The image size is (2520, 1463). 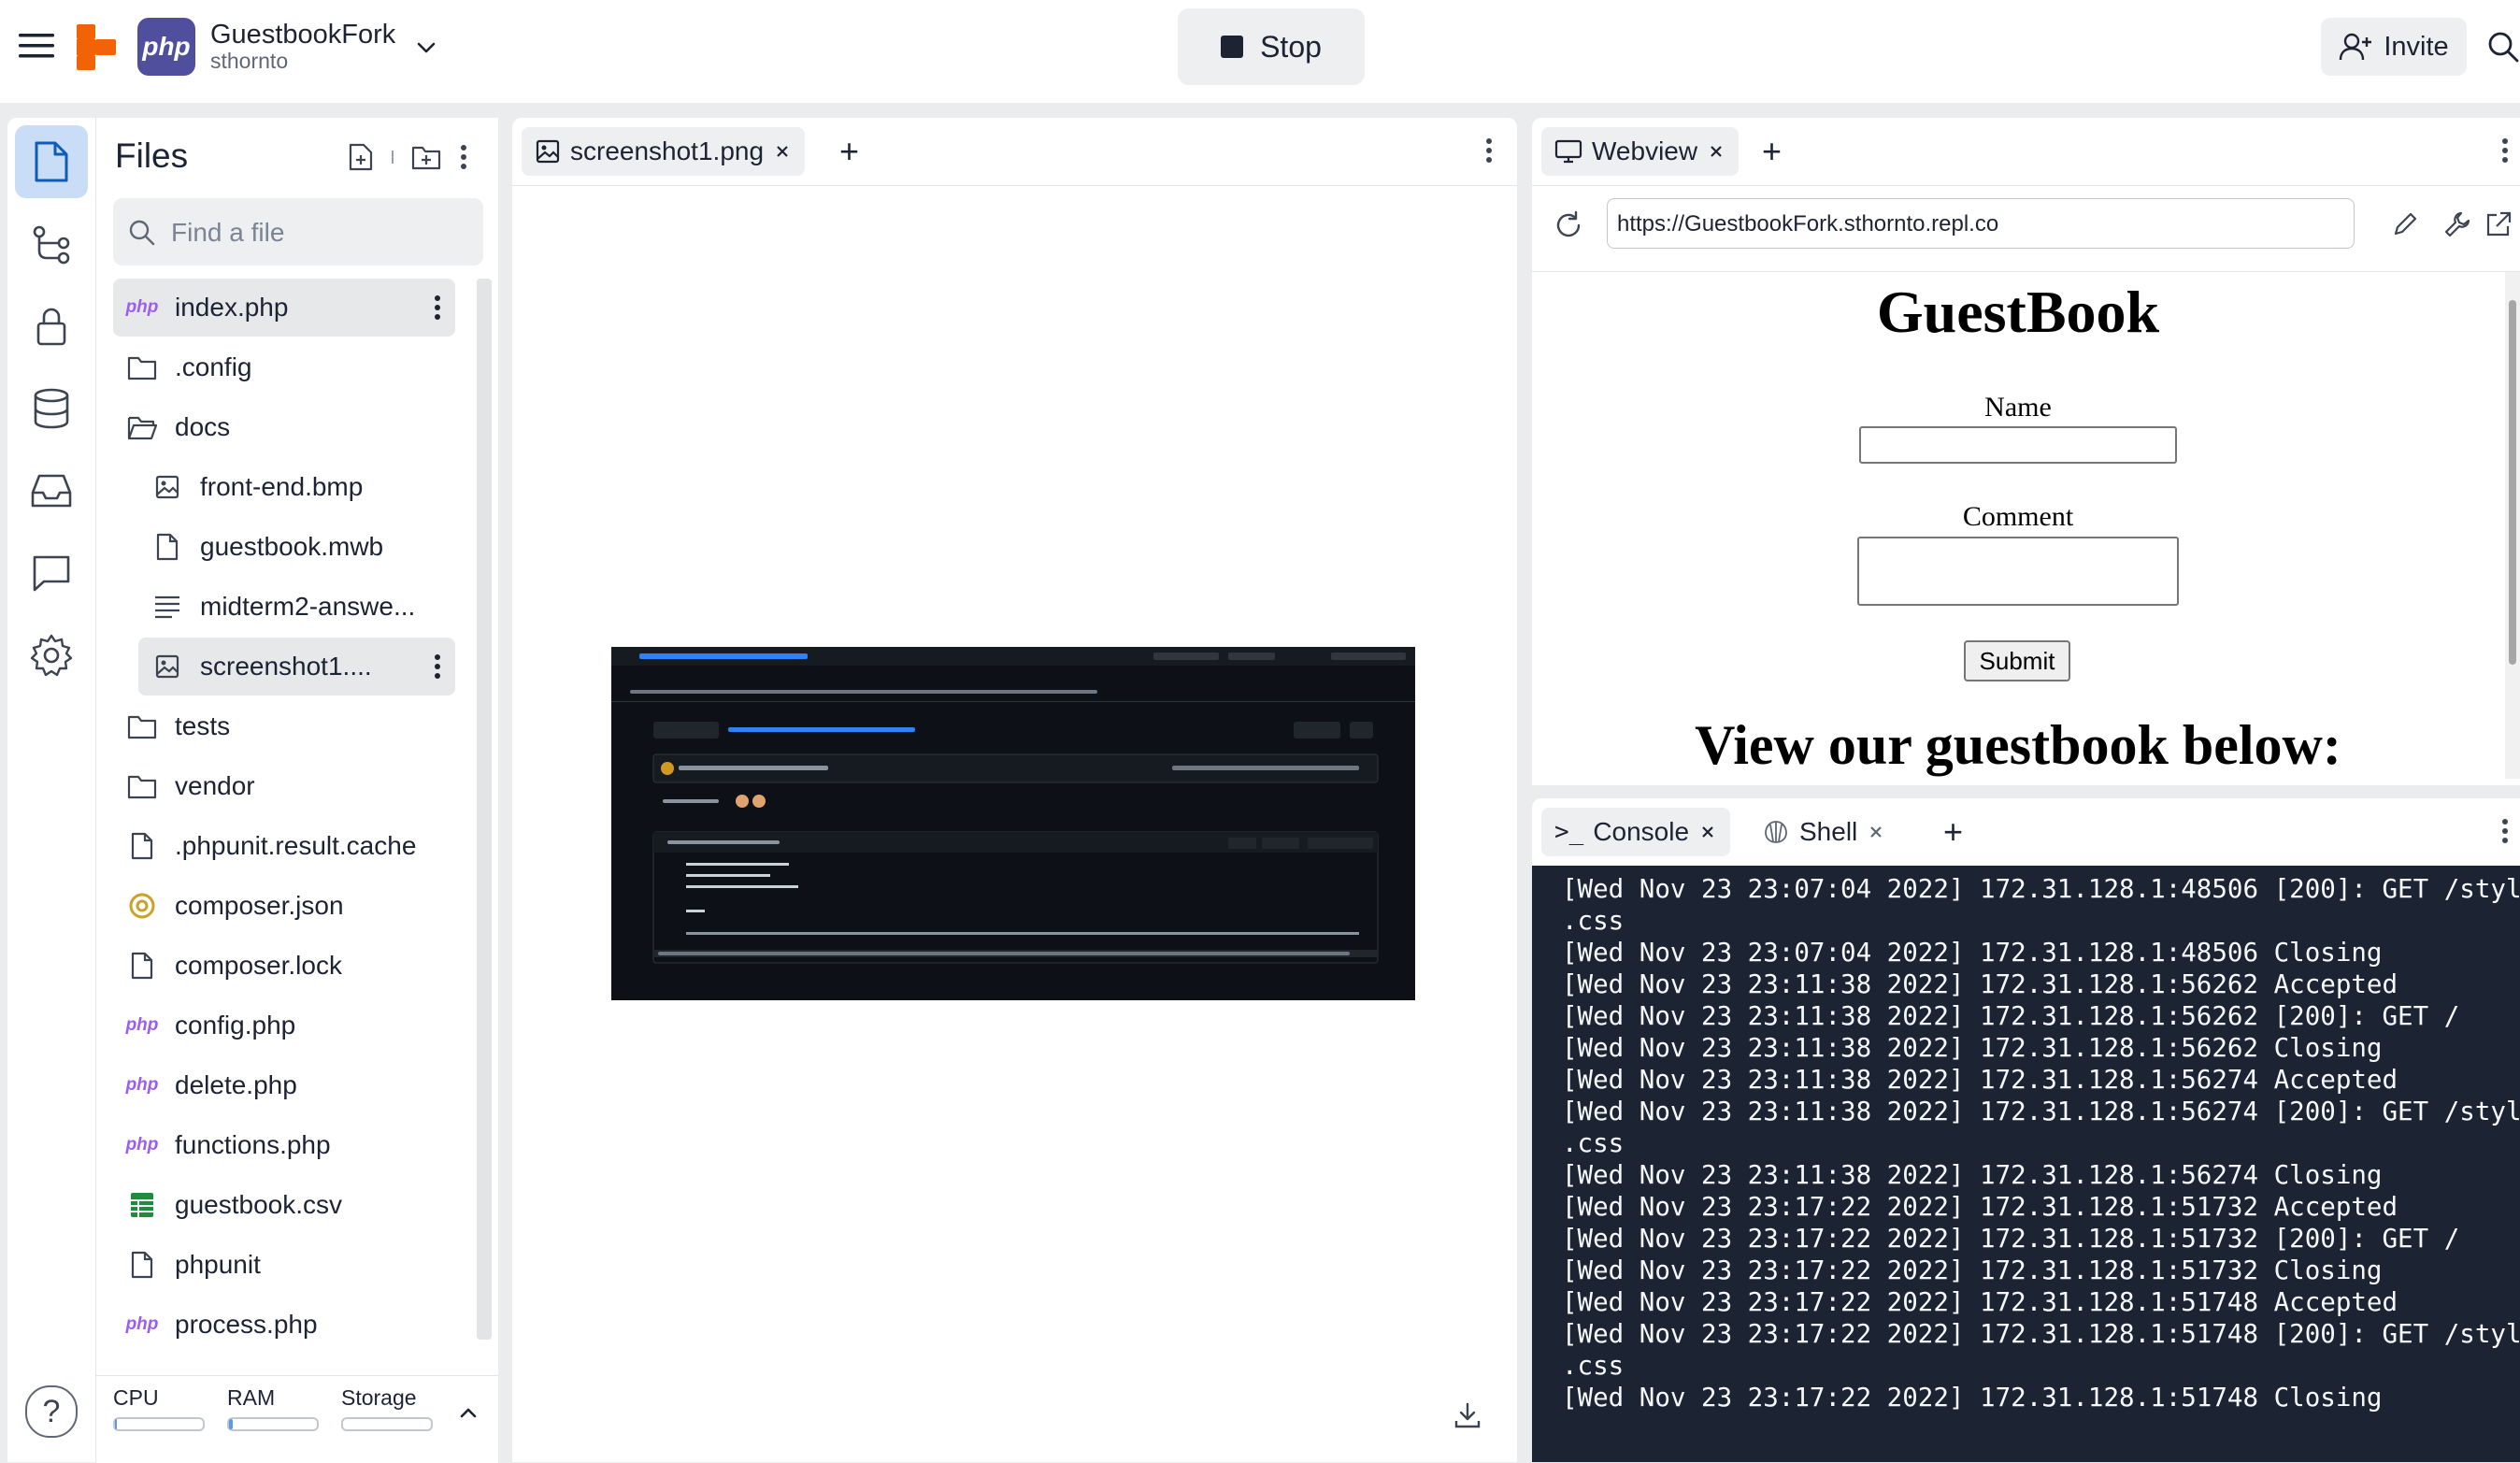 I want to click on console-line: .css, so click(x=1593, y=1143).